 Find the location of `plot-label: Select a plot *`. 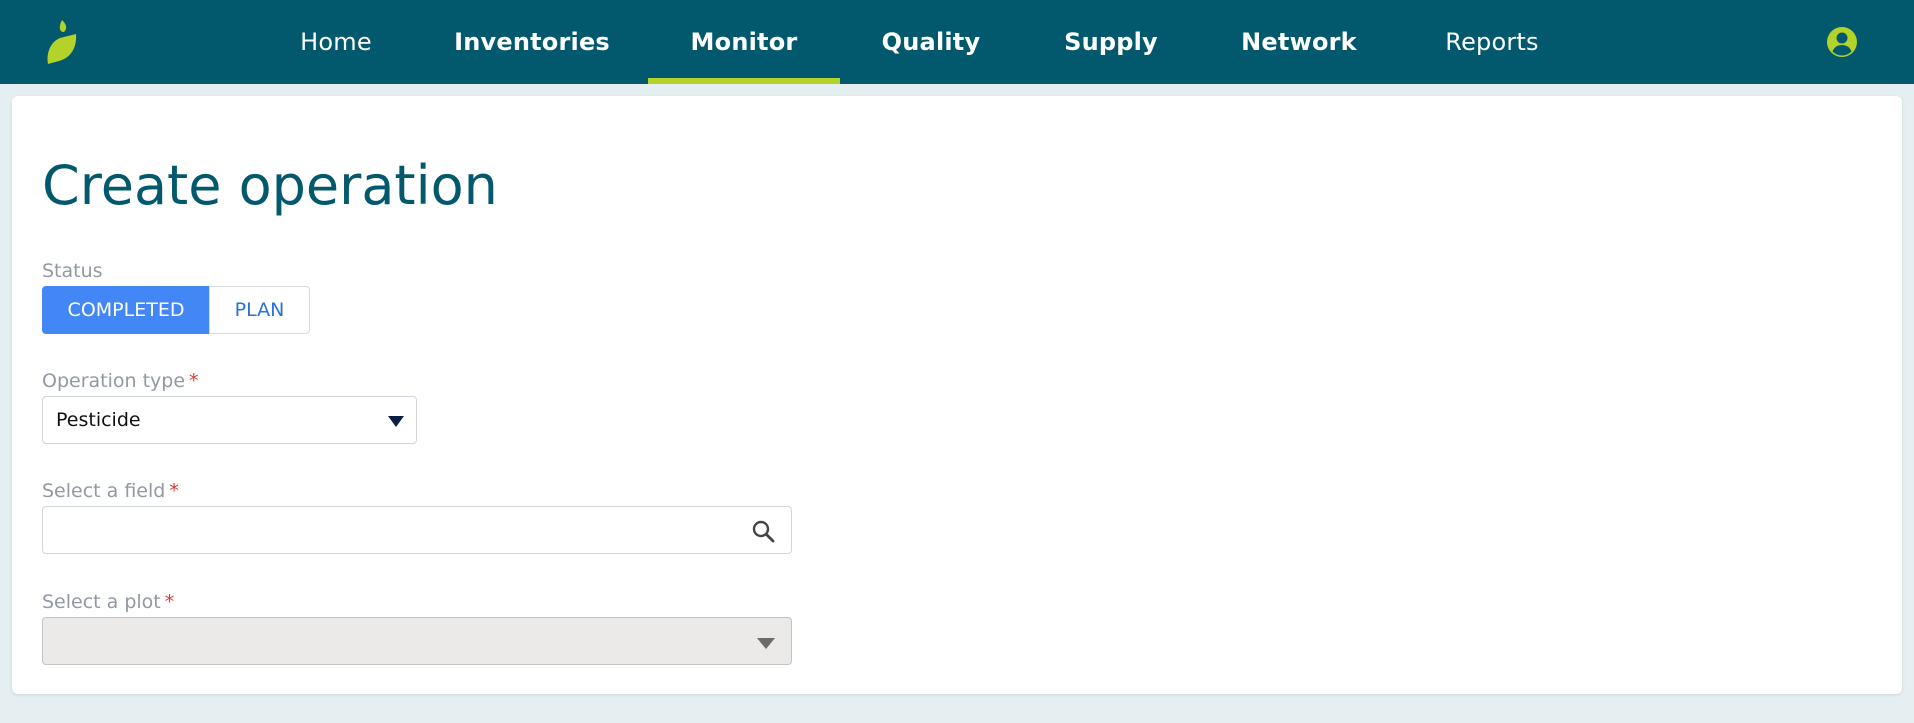

plot-label: Select a plot * is located at coordinates (108, 602).